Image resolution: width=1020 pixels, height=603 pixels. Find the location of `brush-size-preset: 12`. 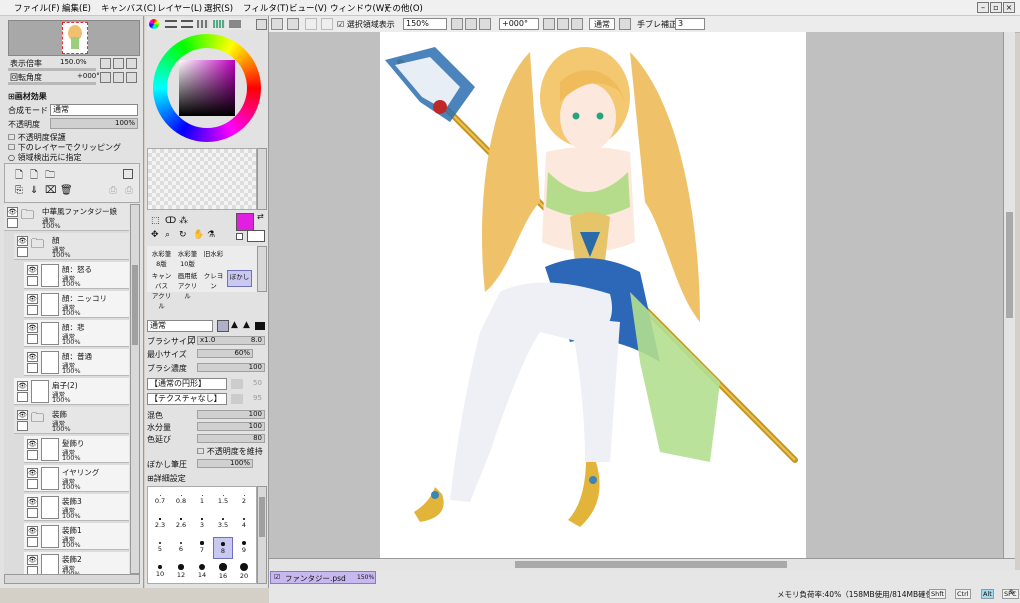

brush-size-preset: 12 is located at coordinates (181, 572).